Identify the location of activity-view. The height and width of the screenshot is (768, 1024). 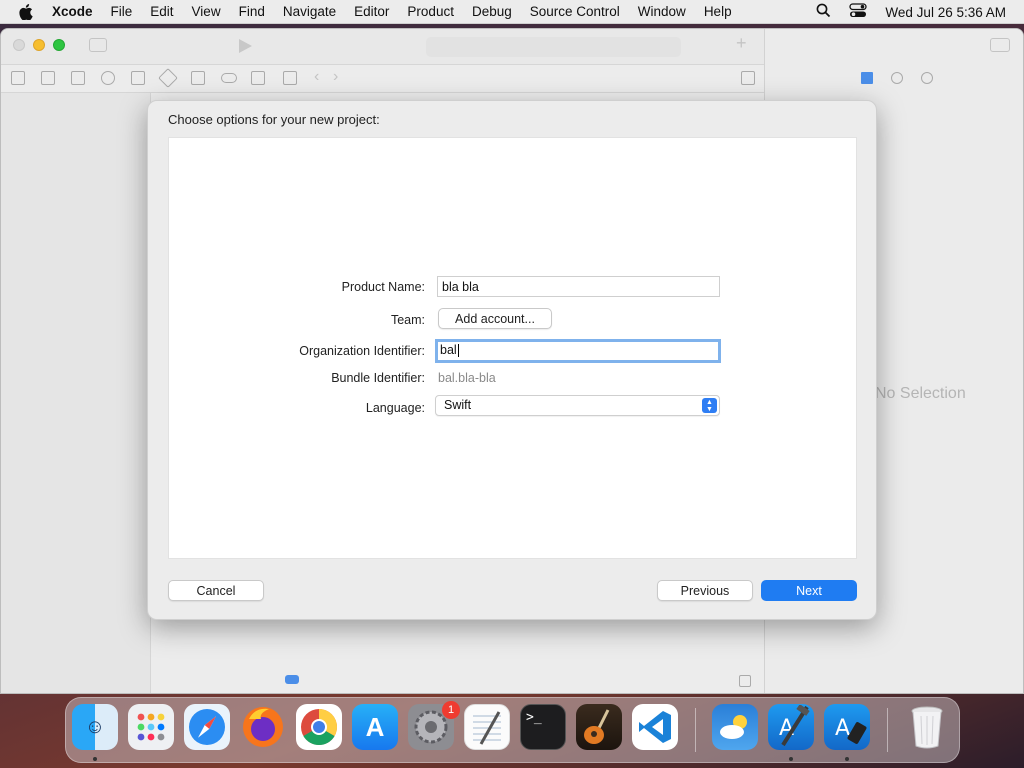
(553, 47).